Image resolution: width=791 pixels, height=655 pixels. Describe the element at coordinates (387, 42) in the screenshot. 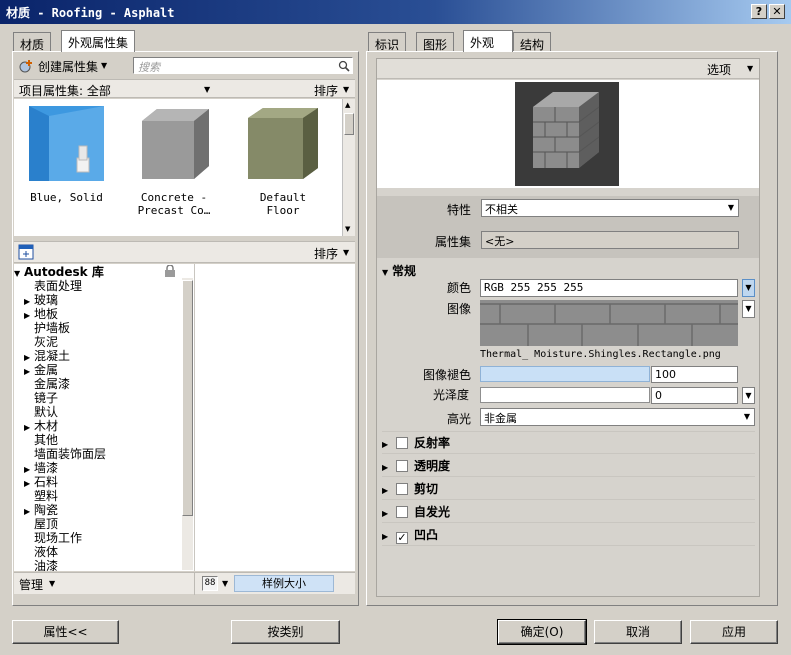

I see `tab-identity: 标识` at that location.